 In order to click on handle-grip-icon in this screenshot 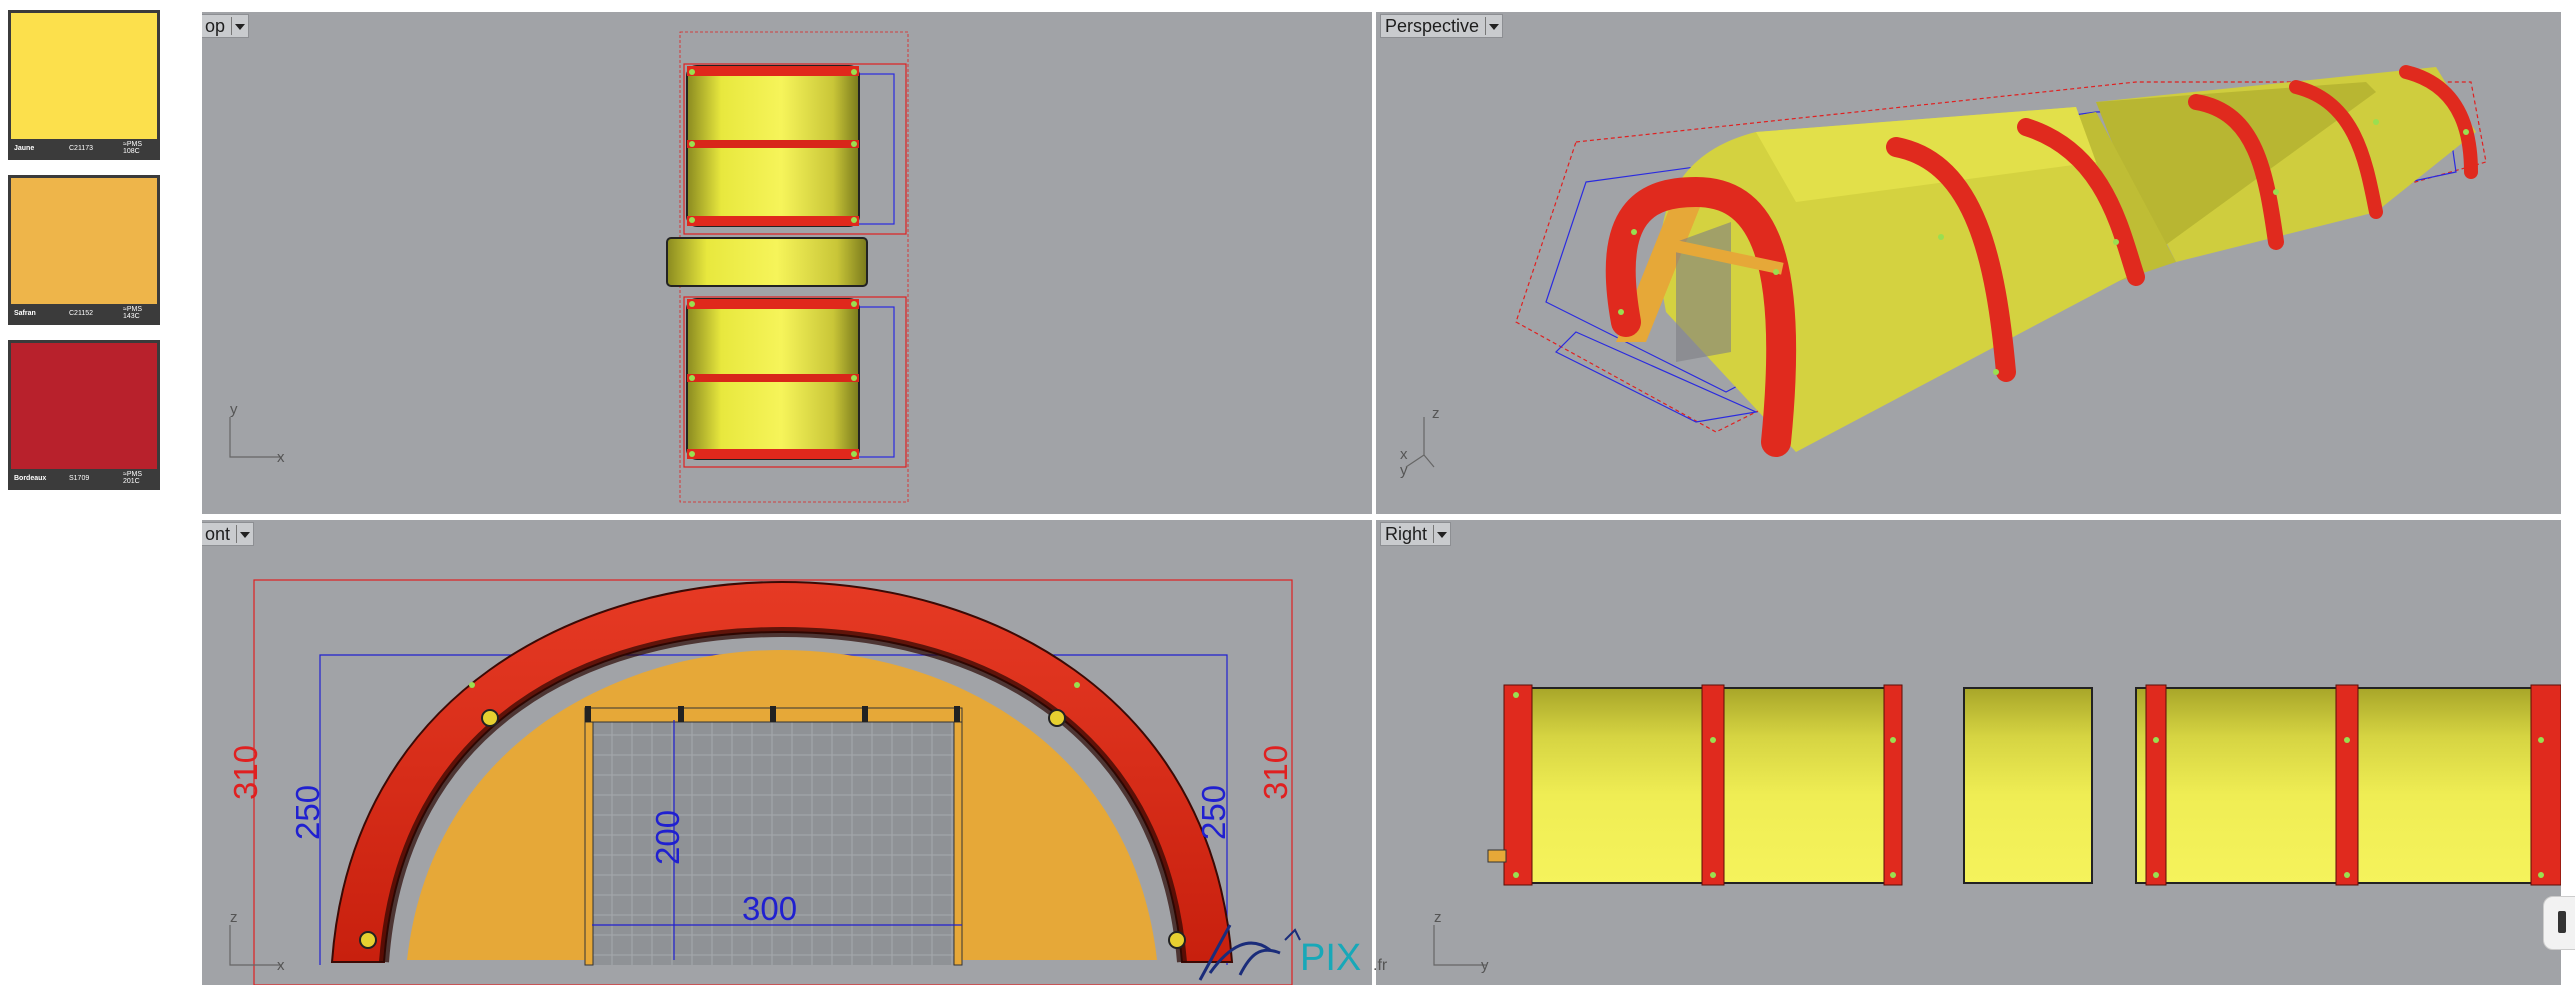, I will do `click(2562, 922)`.